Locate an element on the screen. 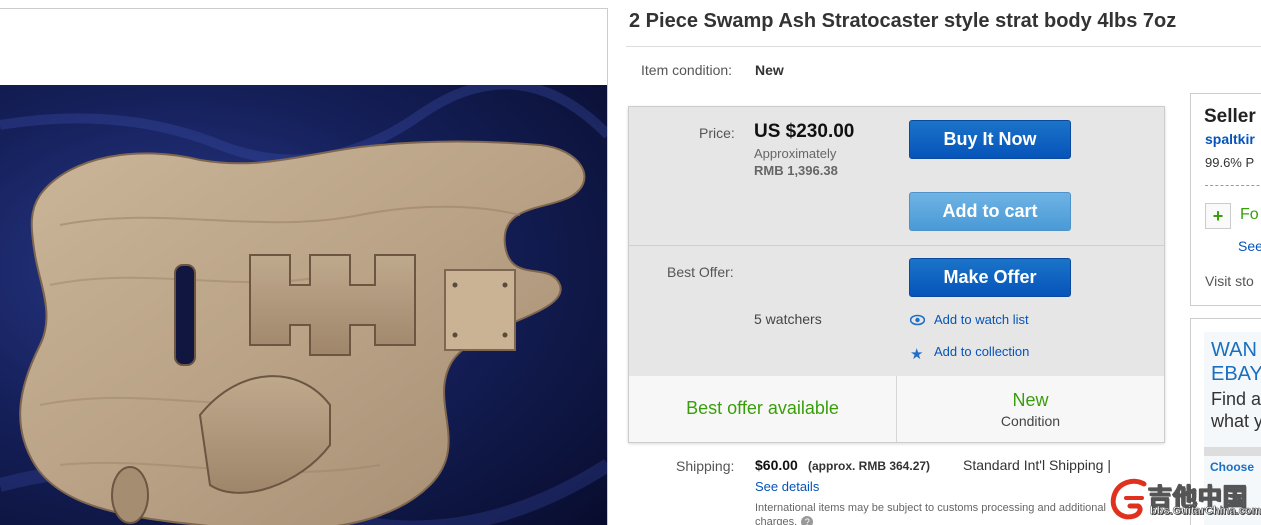  buy-box-divider is located at coordinates (896, 245).